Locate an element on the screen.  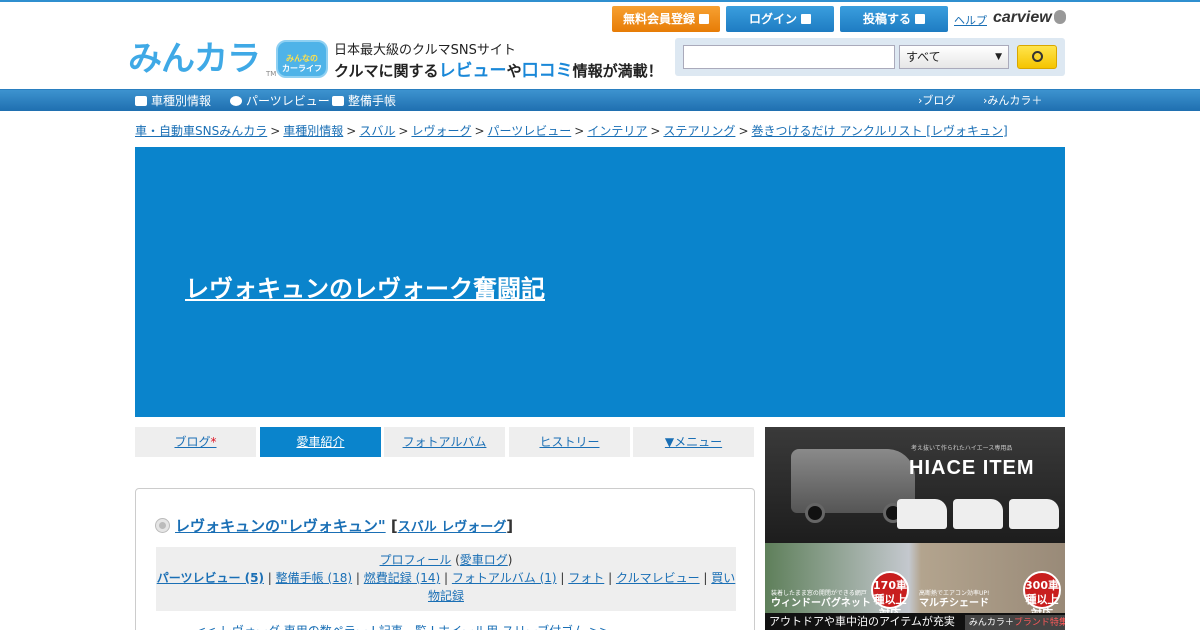
search-category-select: すべて ▼ is located at coordinates (954, 57).